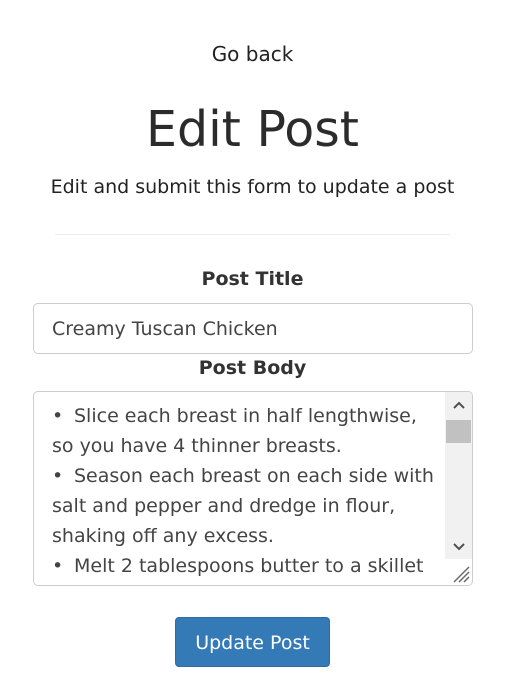 The height and width of the screenshot is (677, 517). I want to click on chevron-down-icon, so click(458, 547).